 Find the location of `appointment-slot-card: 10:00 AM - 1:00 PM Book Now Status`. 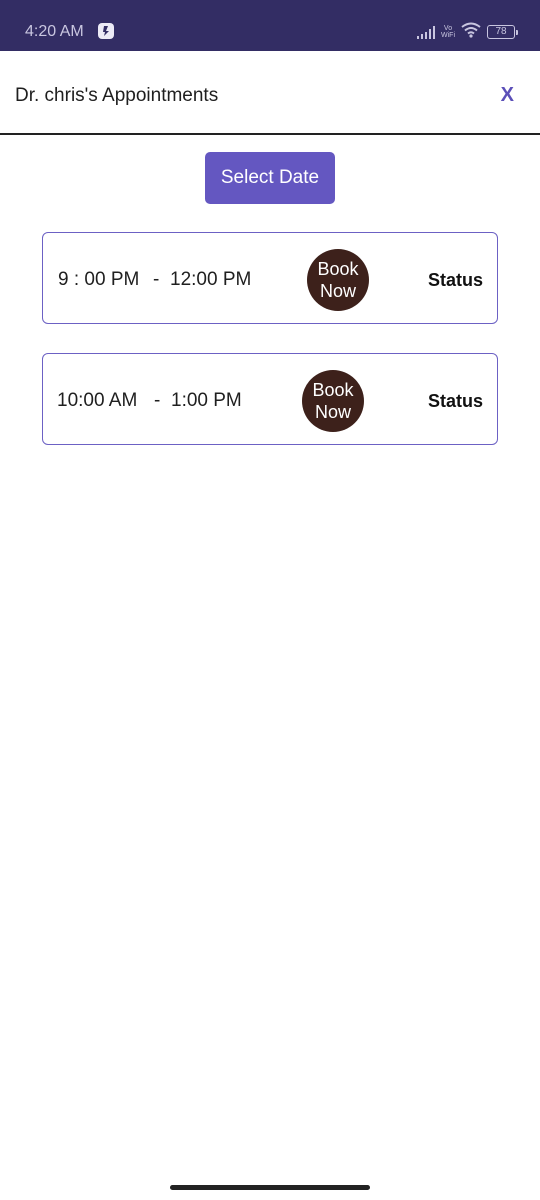

appointment-slot-card: 10:00 AM - 1:00 PM Book Now Status is located at coordinates (270, 399).